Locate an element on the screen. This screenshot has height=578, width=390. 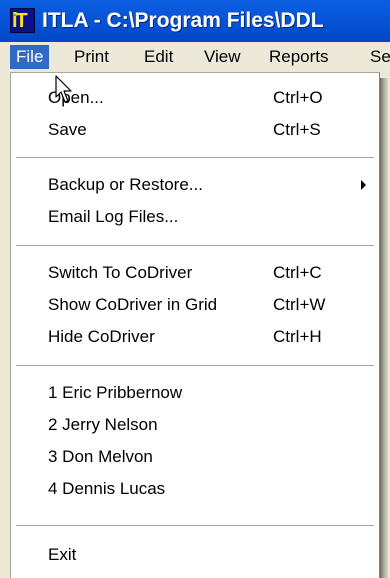
menu-bar: File Print Edit View Reports Se is located at coordinates (195, 57).